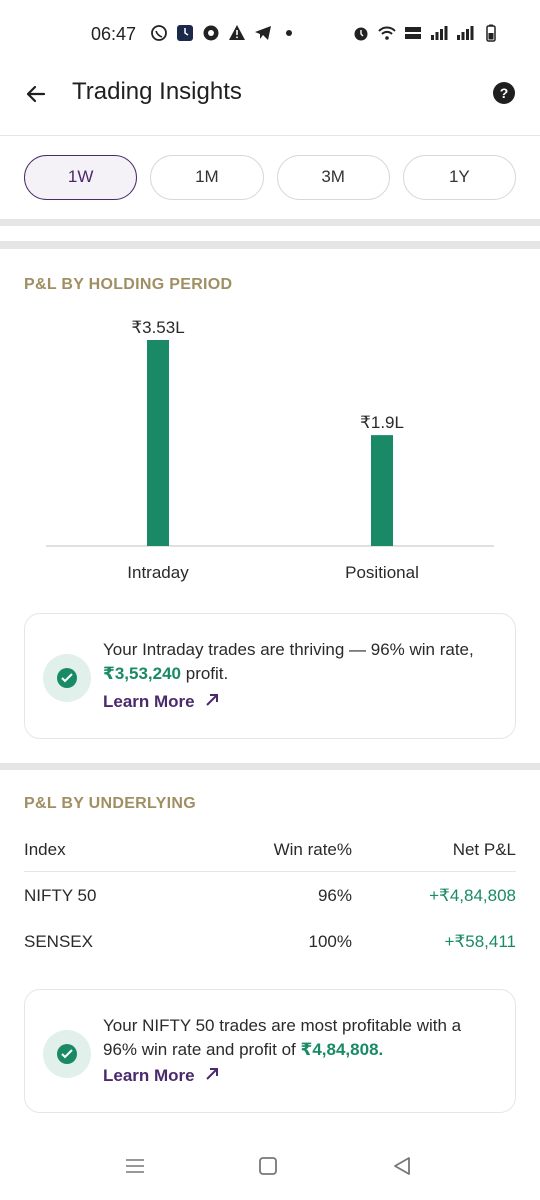 The image size is (540, 1200). I want to click on warning-icon, so click(237, 33).